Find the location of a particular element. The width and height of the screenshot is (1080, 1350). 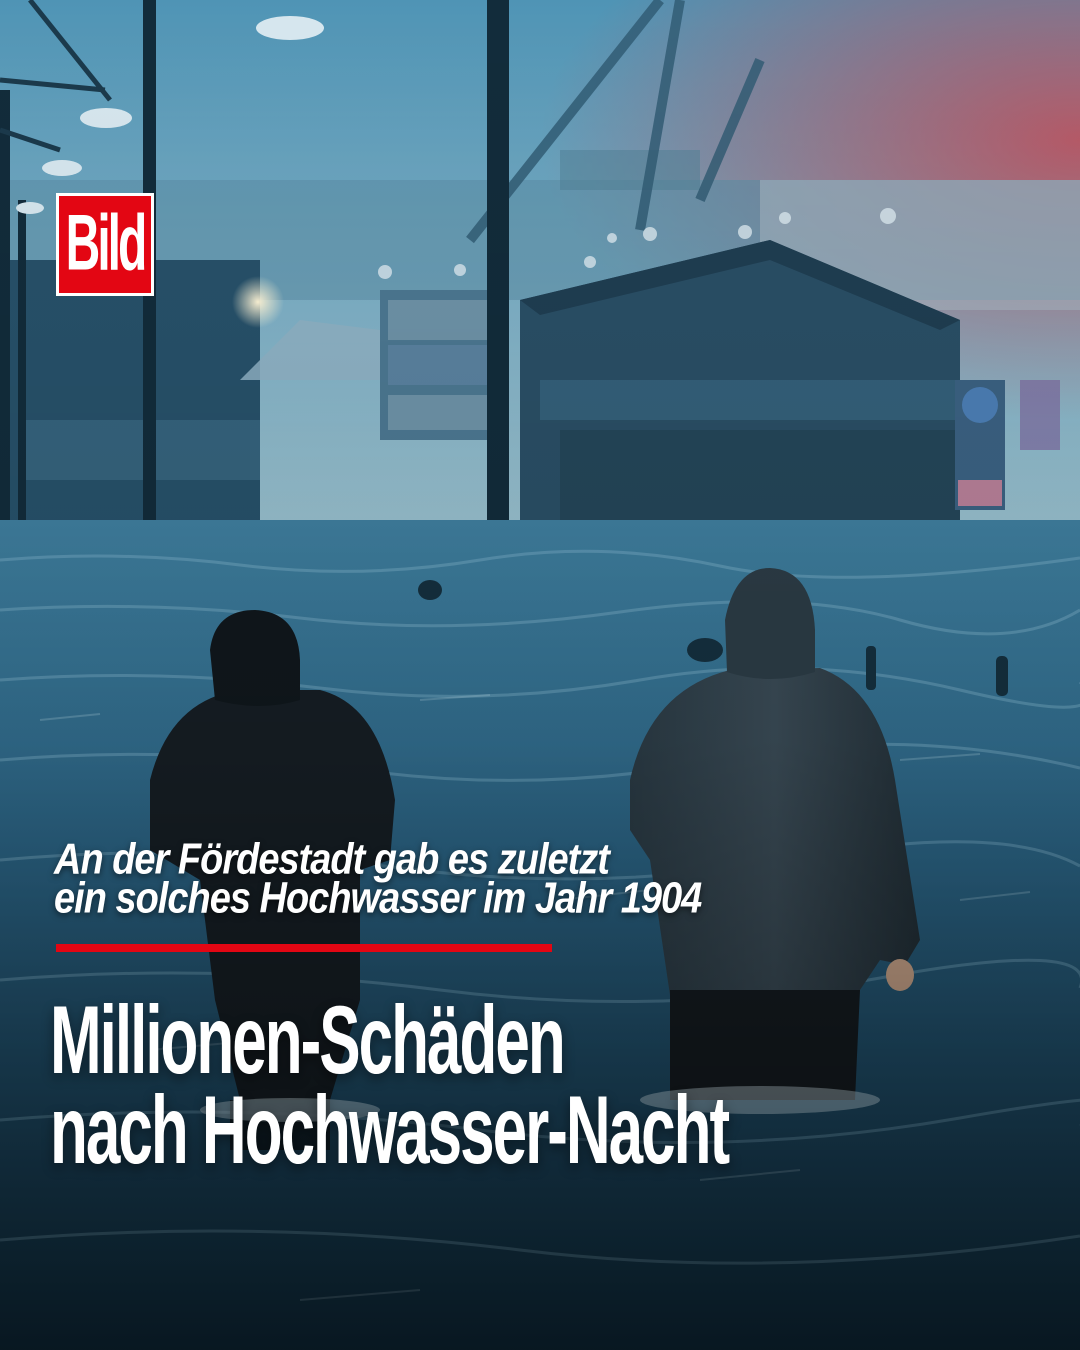

logo-text: Bild is located at coordinates (106, 243).